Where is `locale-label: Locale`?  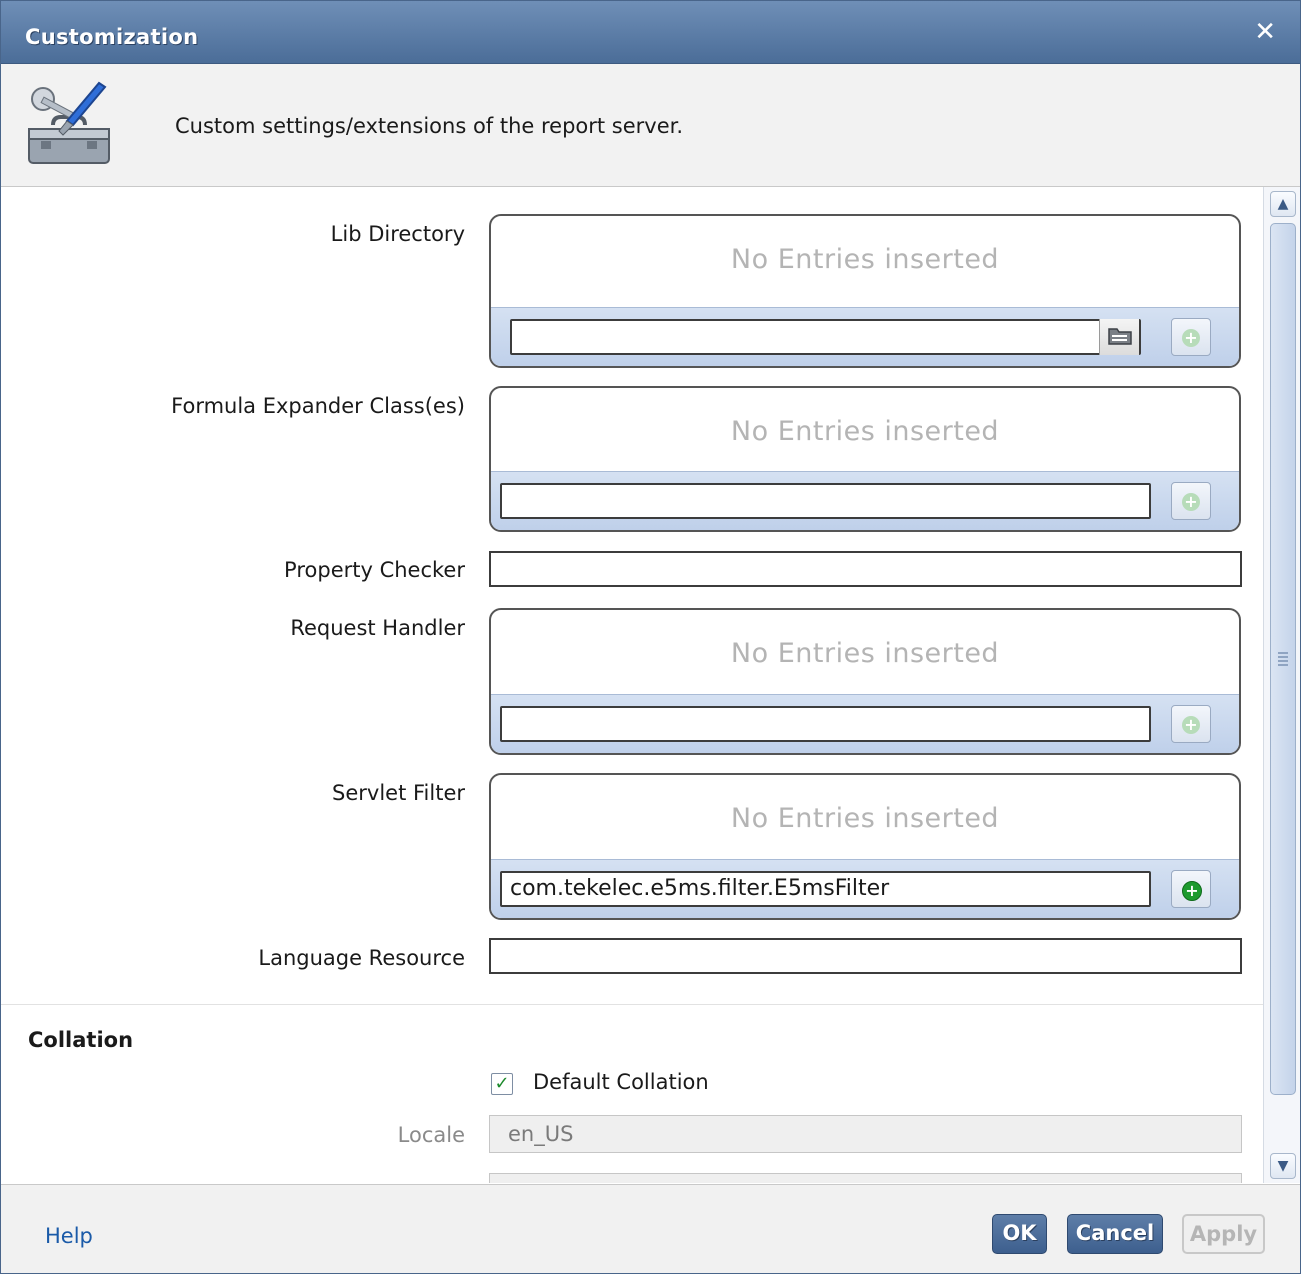
locale-label: Locale is located at coordinates (431, 1135).